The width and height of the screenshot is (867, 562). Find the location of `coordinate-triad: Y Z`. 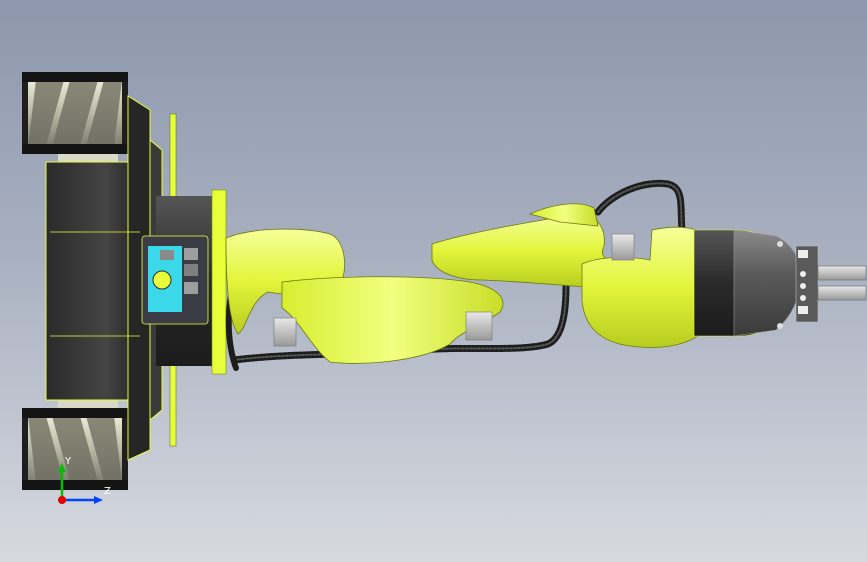

coordinate-triad: Y Z is located at coordinates (79, 483).